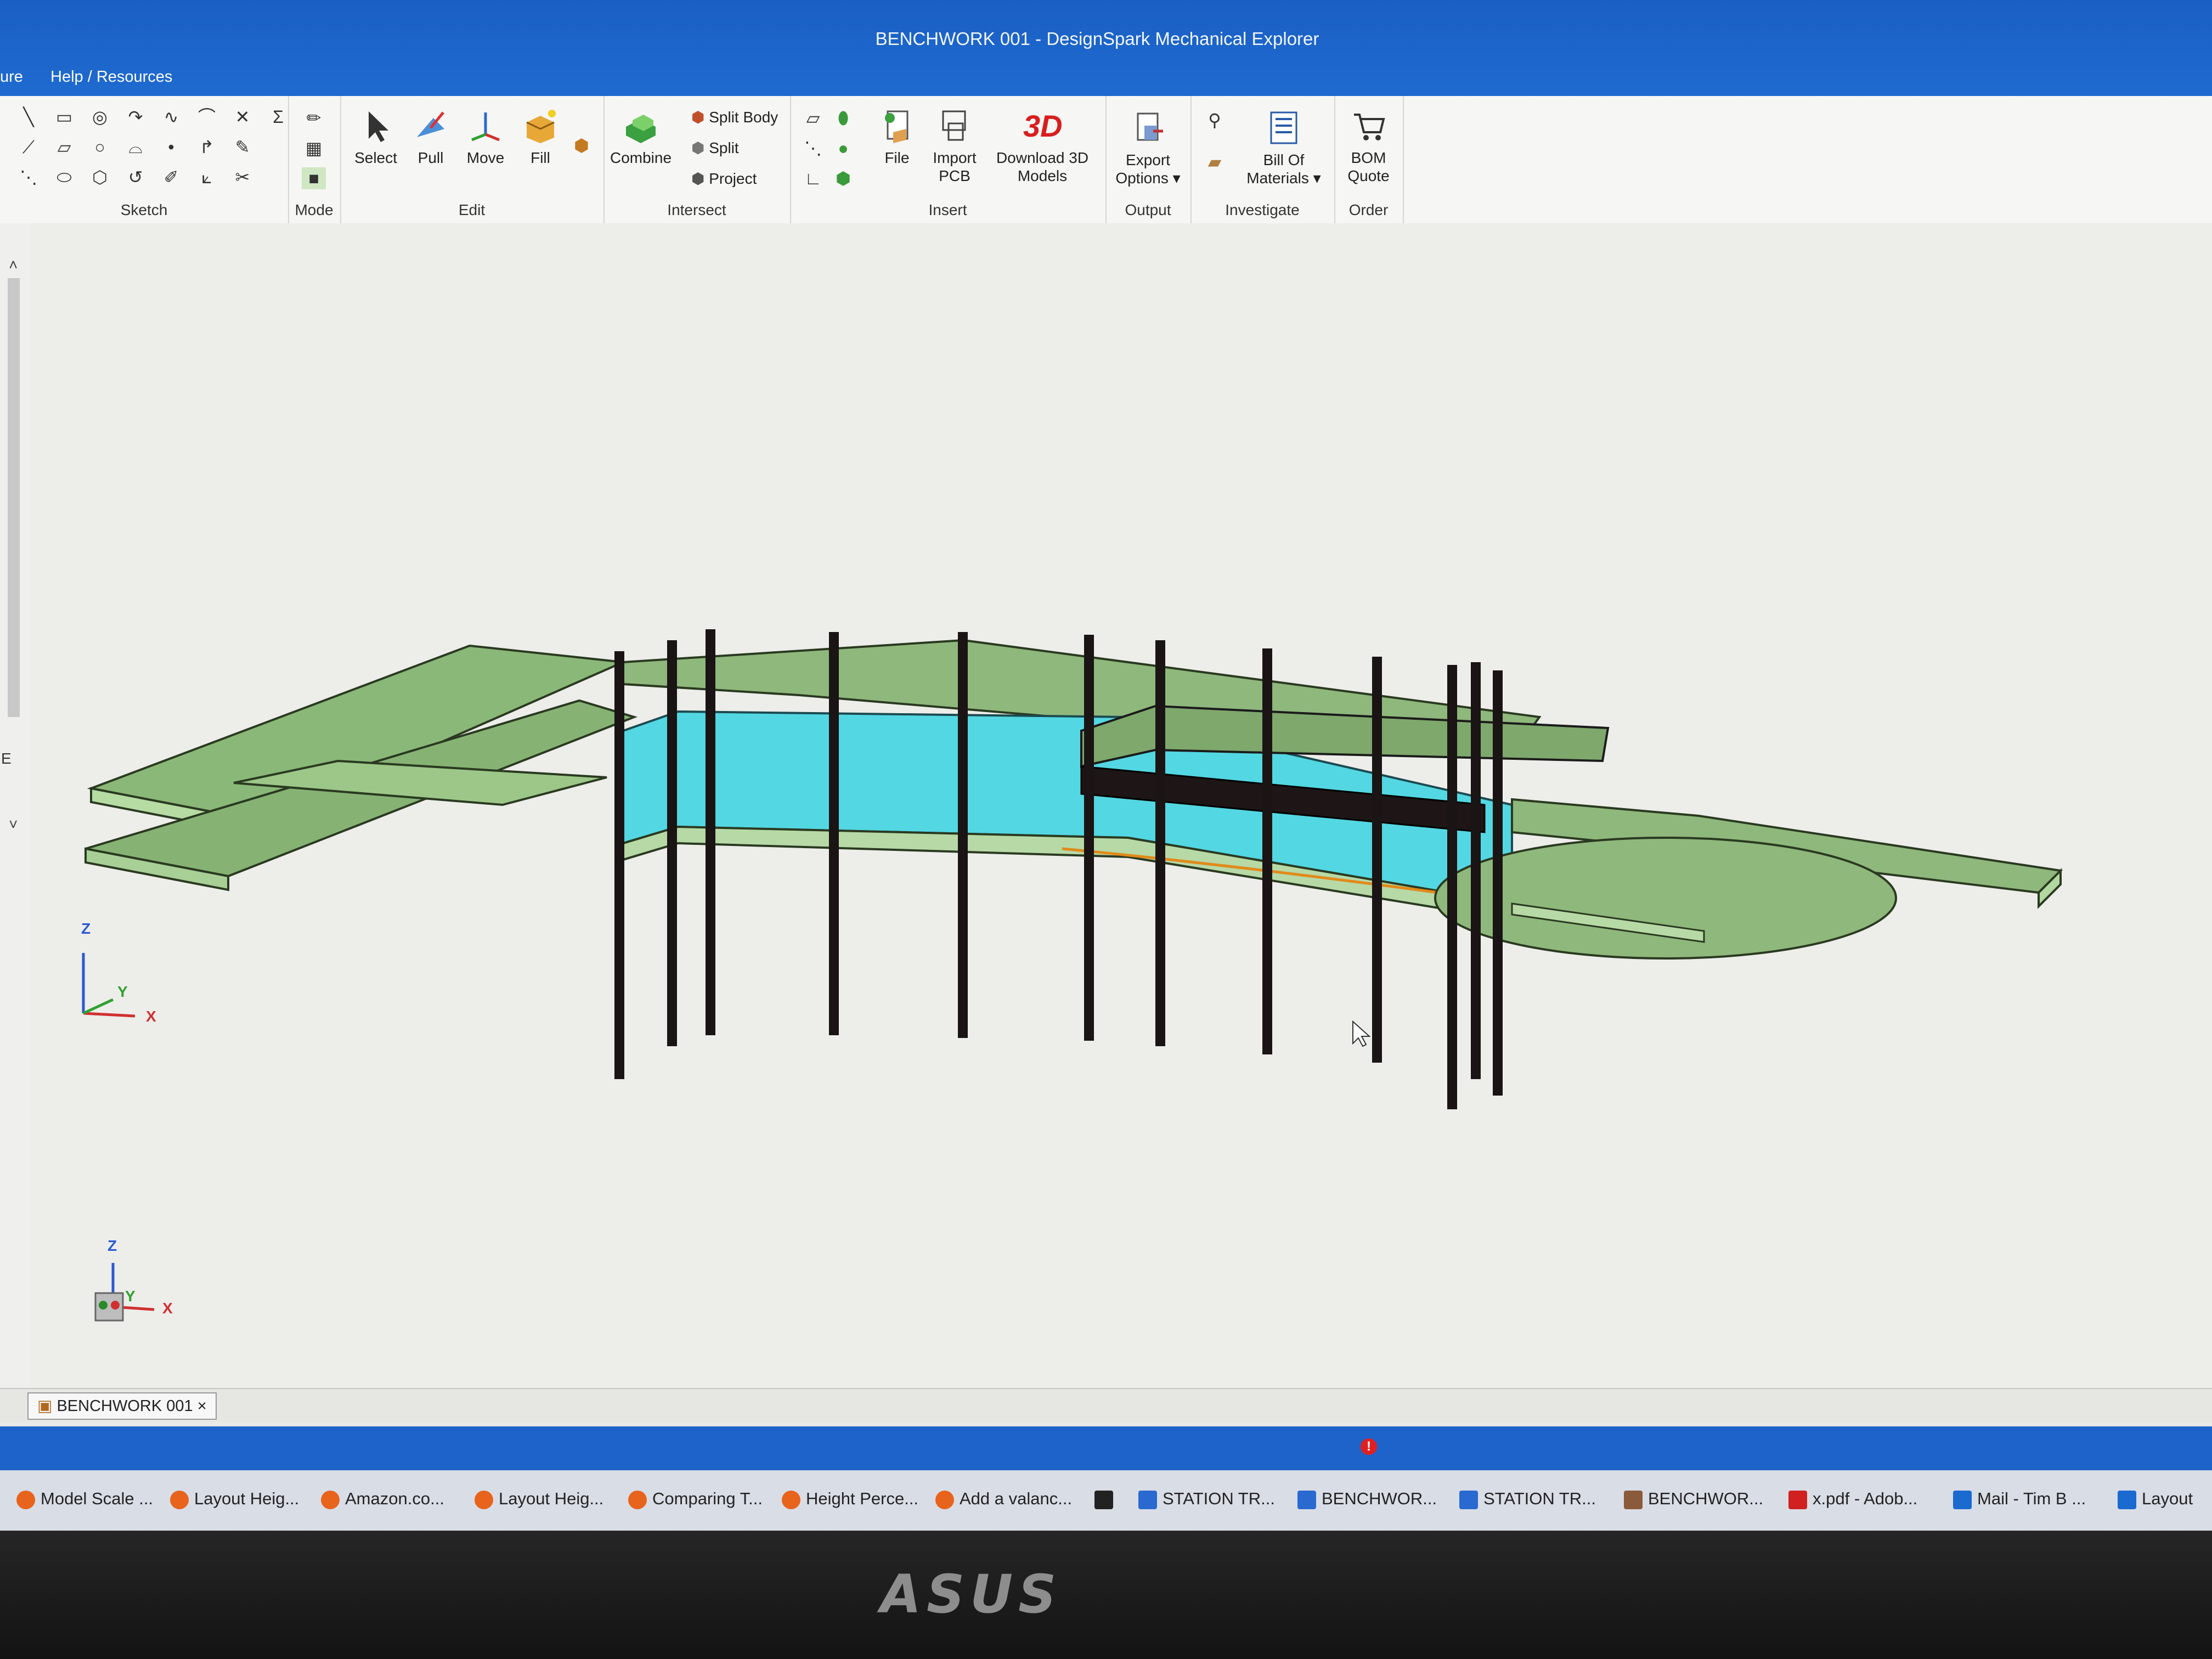 This screenshot has width=2212, height=1659. What do you see at coordinates (243, 147) in the screenshot?
I see `project-curve-icon: ✎` at bounding box center [243, 147].